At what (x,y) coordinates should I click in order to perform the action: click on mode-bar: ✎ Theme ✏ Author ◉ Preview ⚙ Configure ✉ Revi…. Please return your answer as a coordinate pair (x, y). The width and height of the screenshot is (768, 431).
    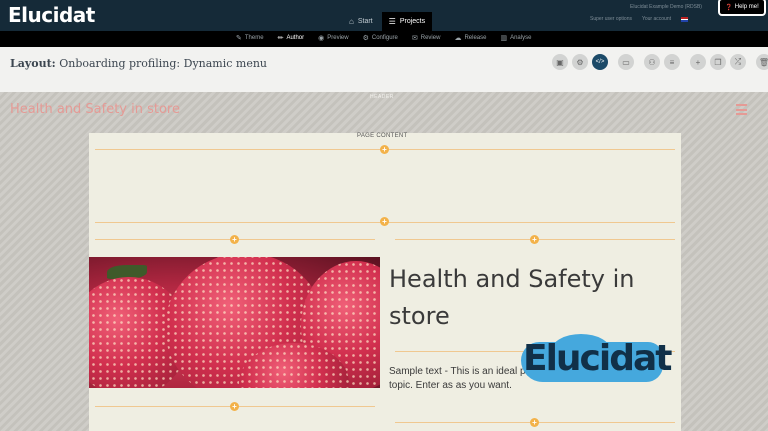
    Looking at the image, I should click on (384, 39).